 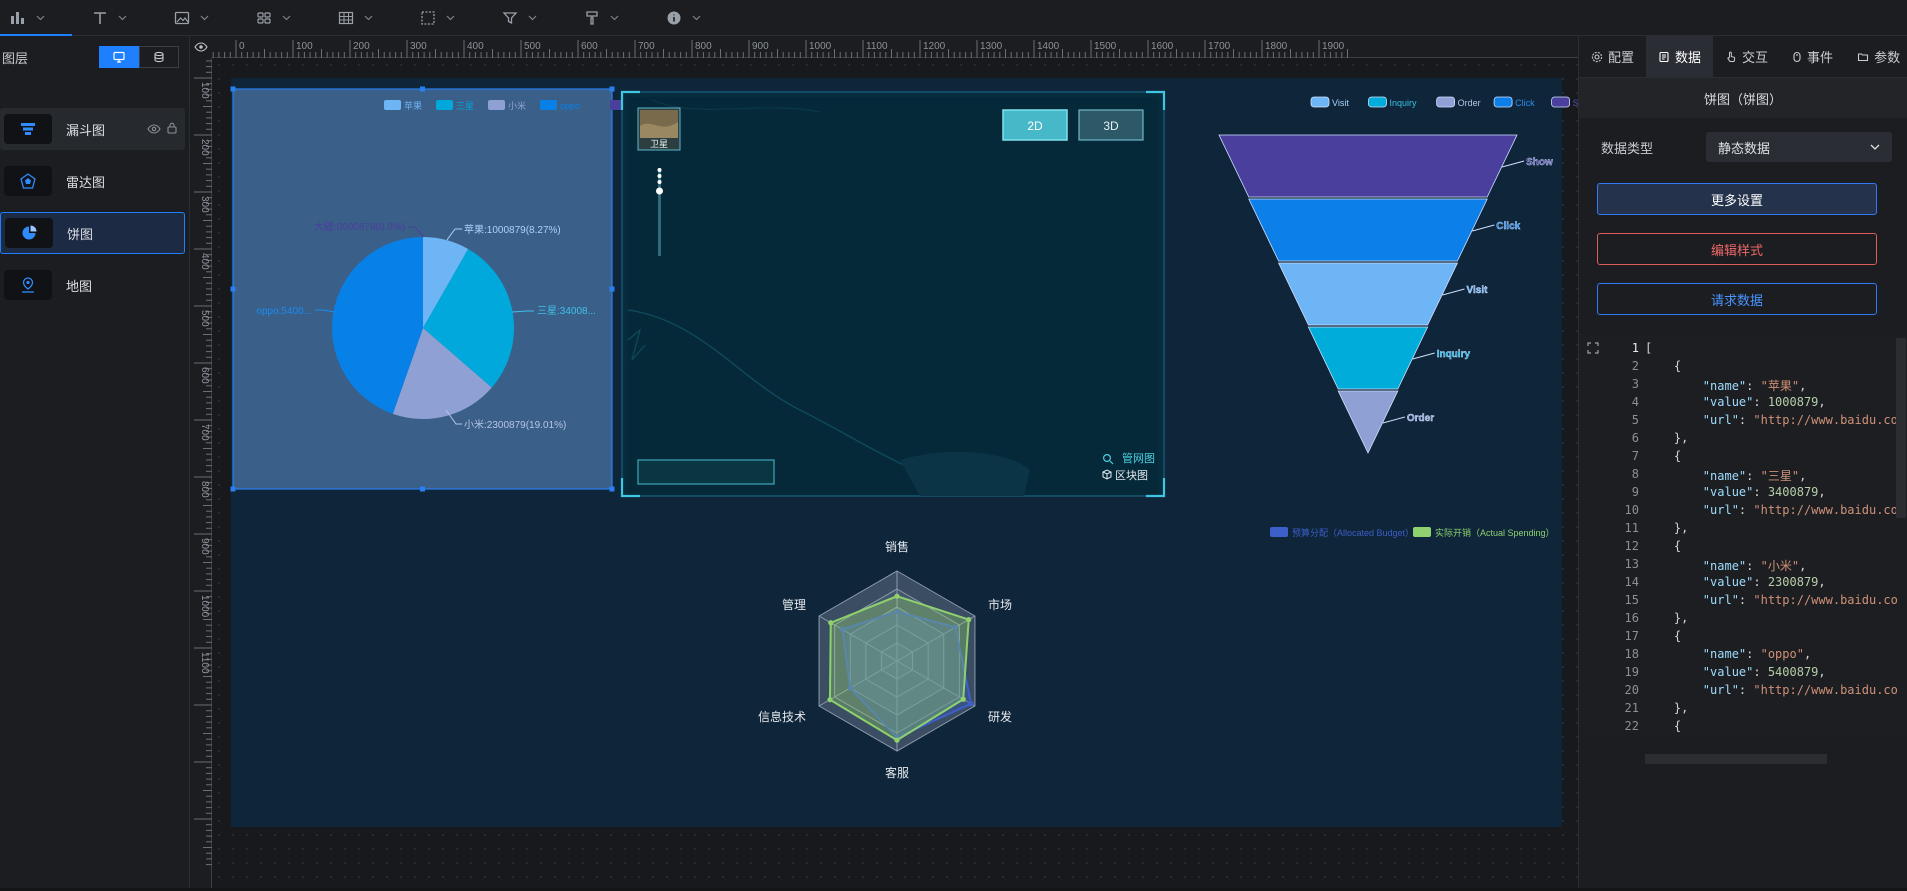 What do you see at coordinates (413, 105) in the screenshot?
I see `svg-text: 苹果` at bounding box center [413, 105].